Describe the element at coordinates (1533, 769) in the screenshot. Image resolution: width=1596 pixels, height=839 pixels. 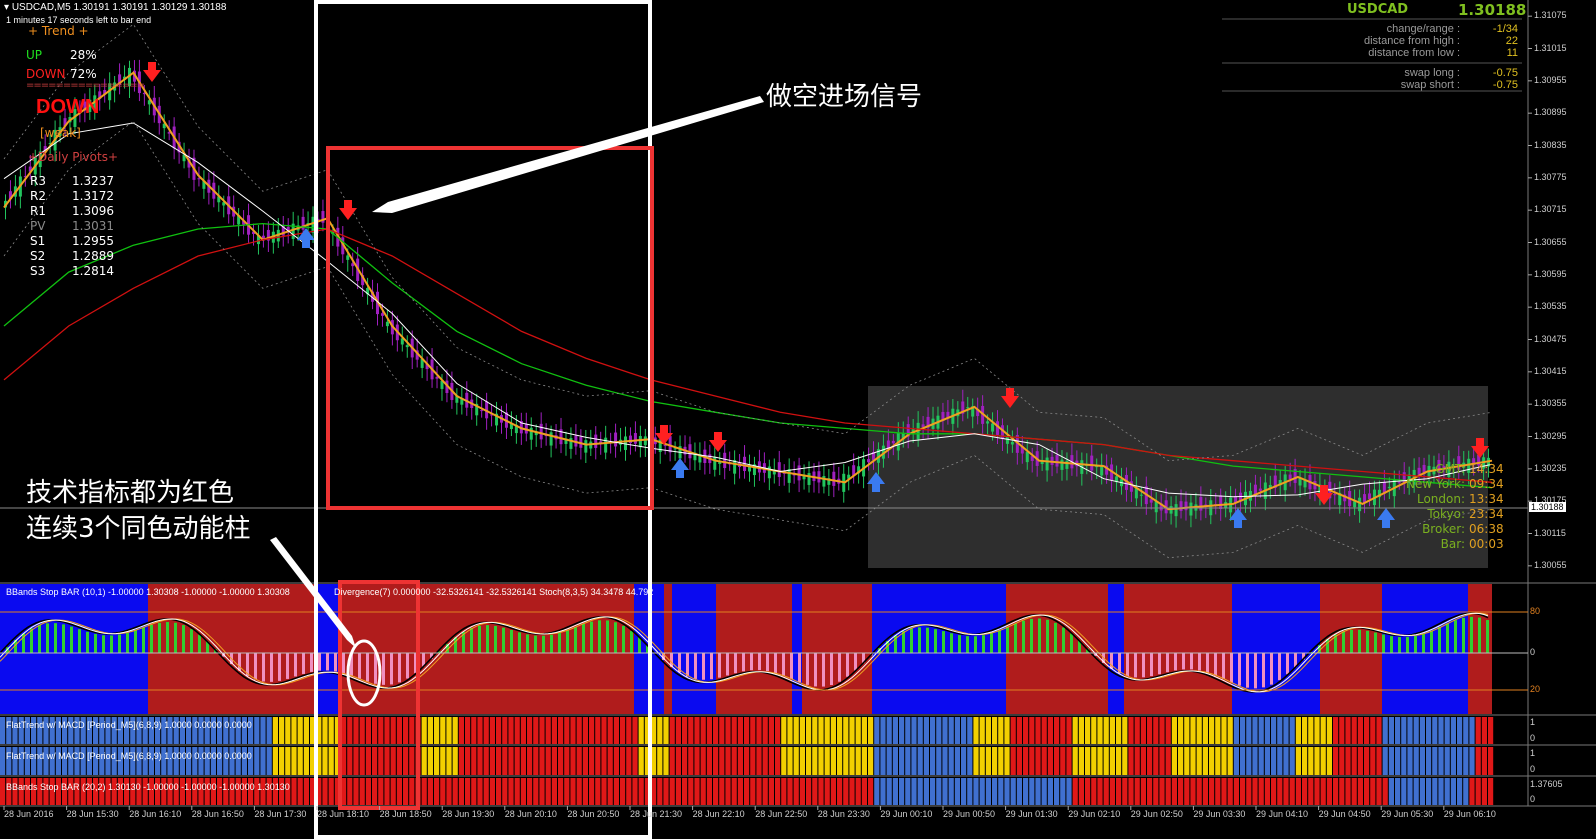
I see `flat2-axis-0: 0` at that location.